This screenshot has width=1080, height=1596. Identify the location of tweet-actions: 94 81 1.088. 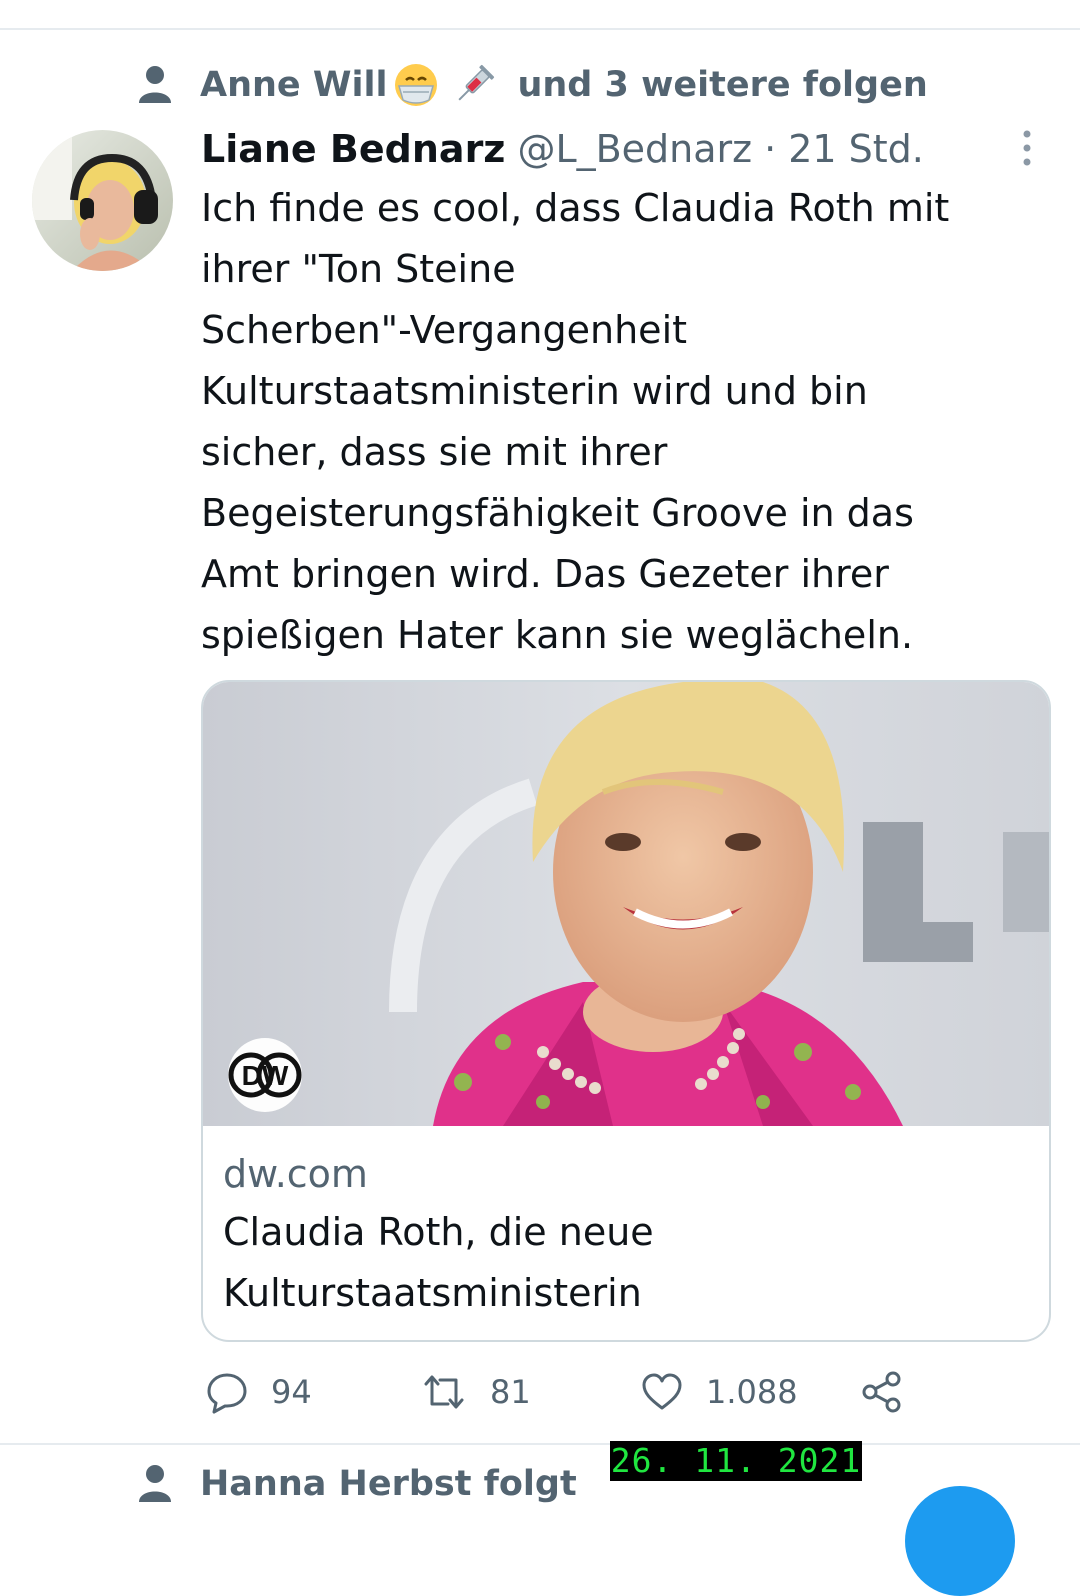
(540, 1392).